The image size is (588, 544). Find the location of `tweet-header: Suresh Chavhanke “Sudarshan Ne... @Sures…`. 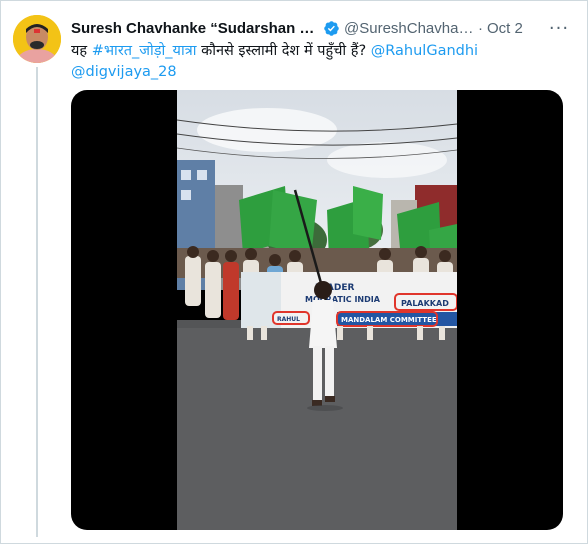

tweet-header: Suresh Chavhanke “Sudarshan Ne... @Sures… is located at coordinates (322, 28).